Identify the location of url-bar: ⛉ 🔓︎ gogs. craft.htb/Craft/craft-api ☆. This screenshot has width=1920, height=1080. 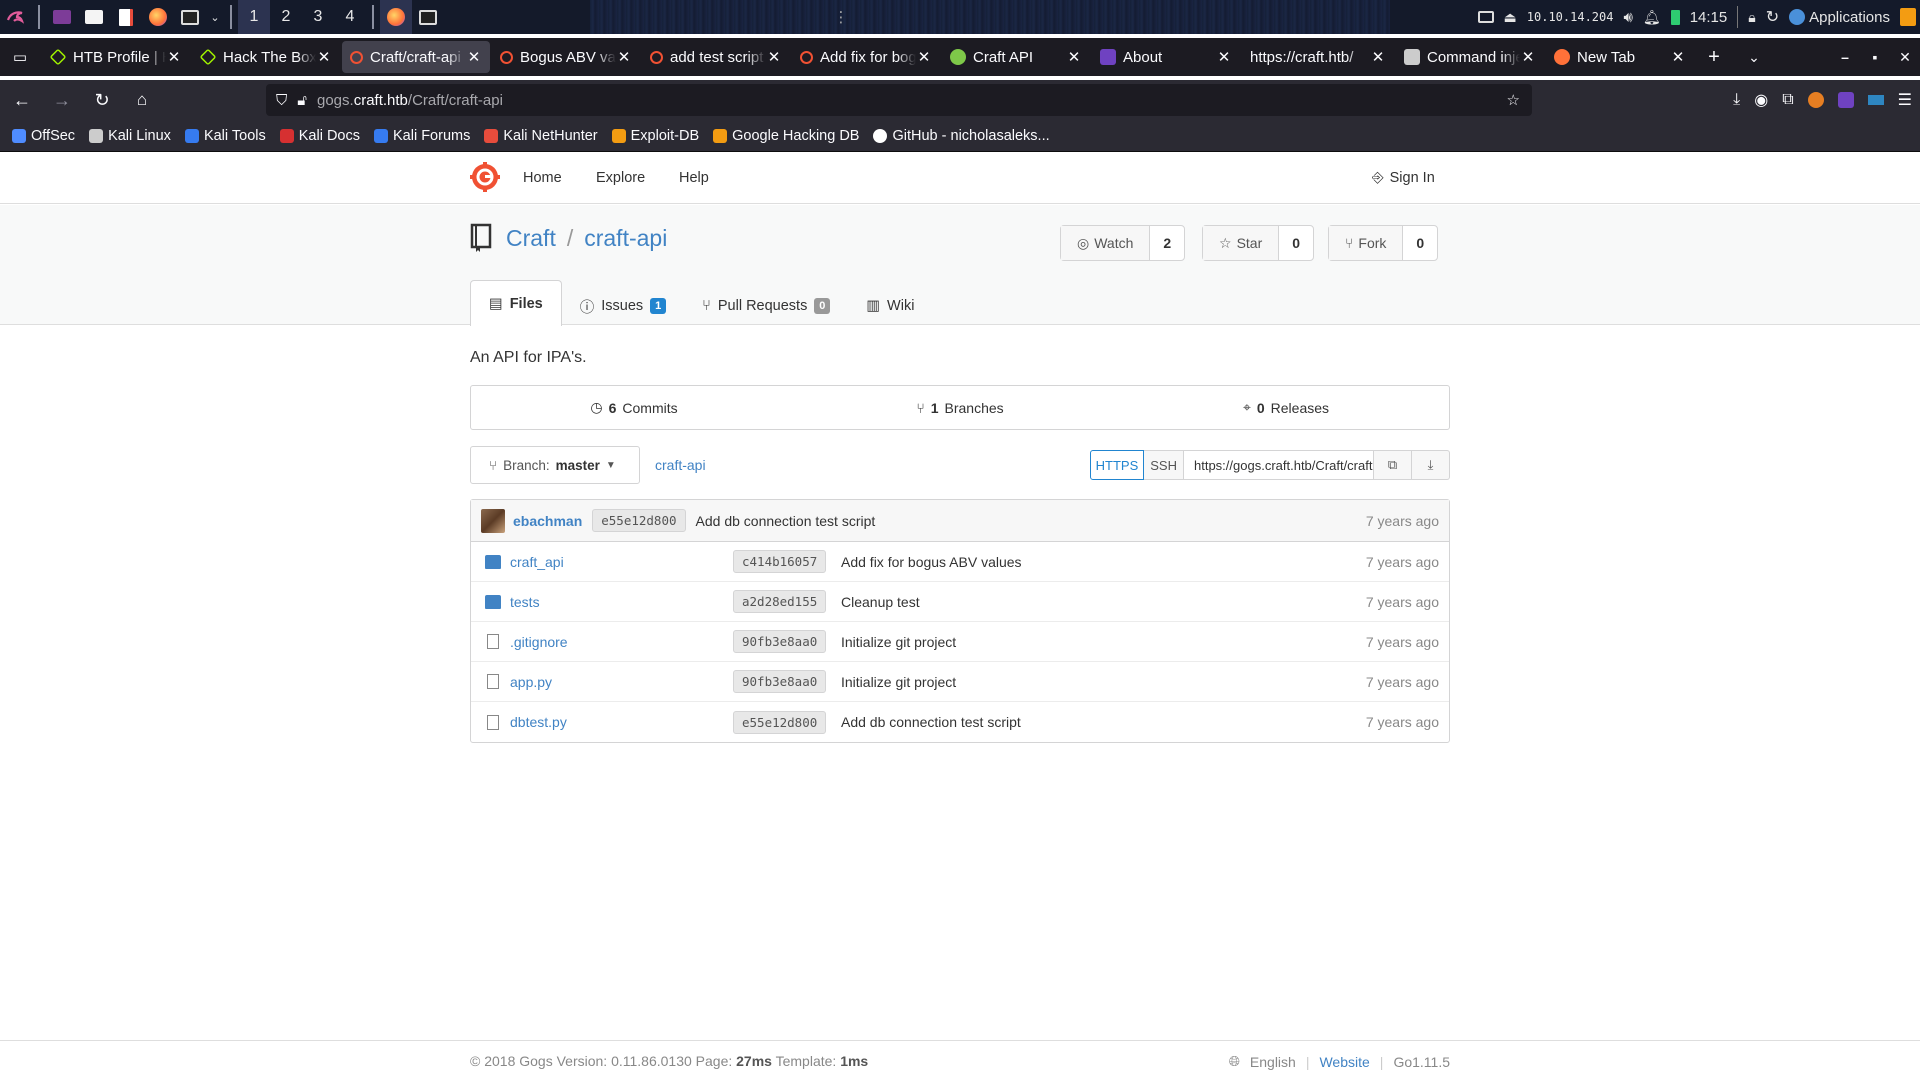
(899, 100).